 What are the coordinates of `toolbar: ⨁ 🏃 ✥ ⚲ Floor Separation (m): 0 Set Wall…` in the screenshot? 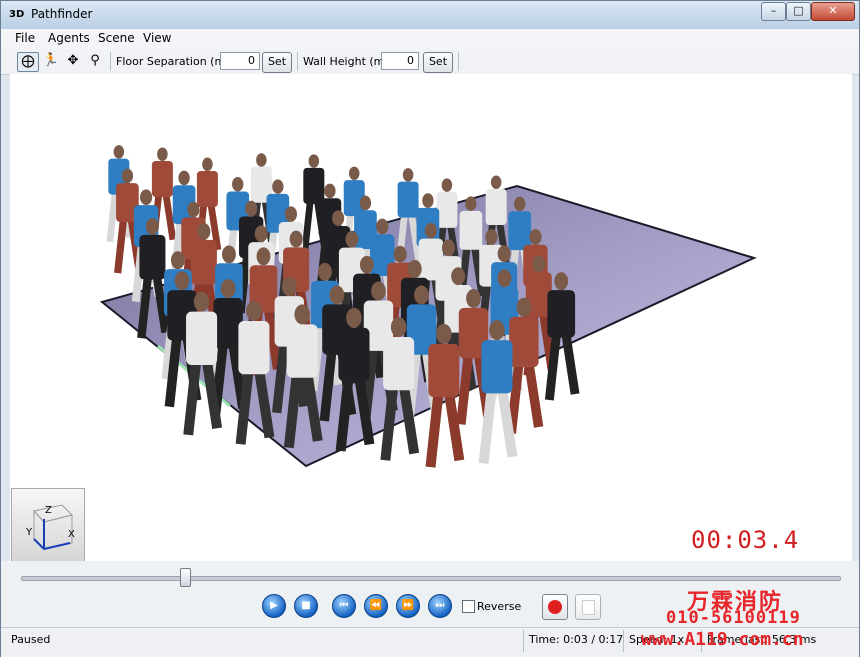 It's located at (430, 62).